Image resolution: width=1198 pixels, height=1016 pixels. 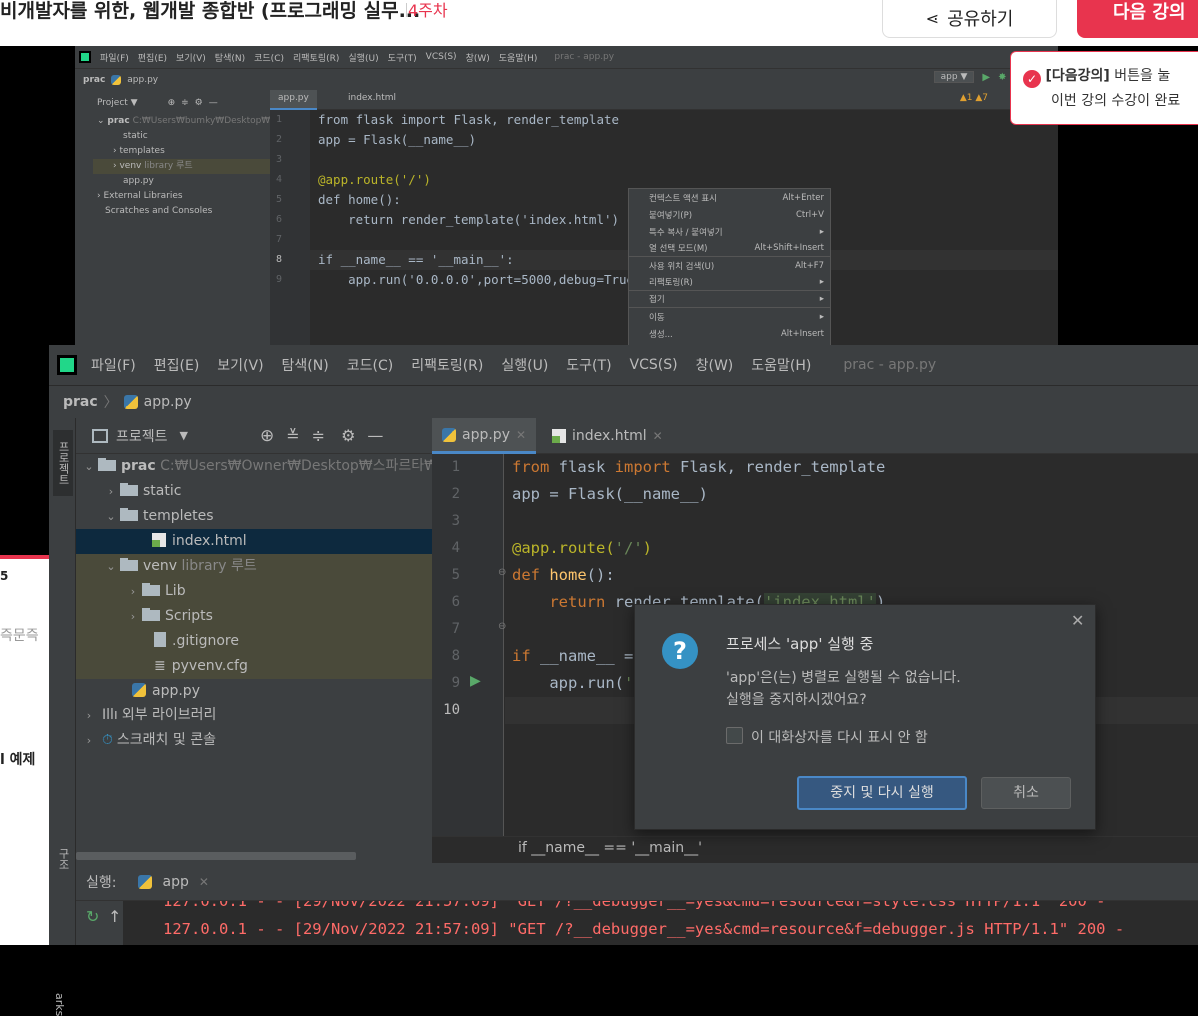 I want to click on scroll-up-icon: ↑, so click(x=114, y=916).